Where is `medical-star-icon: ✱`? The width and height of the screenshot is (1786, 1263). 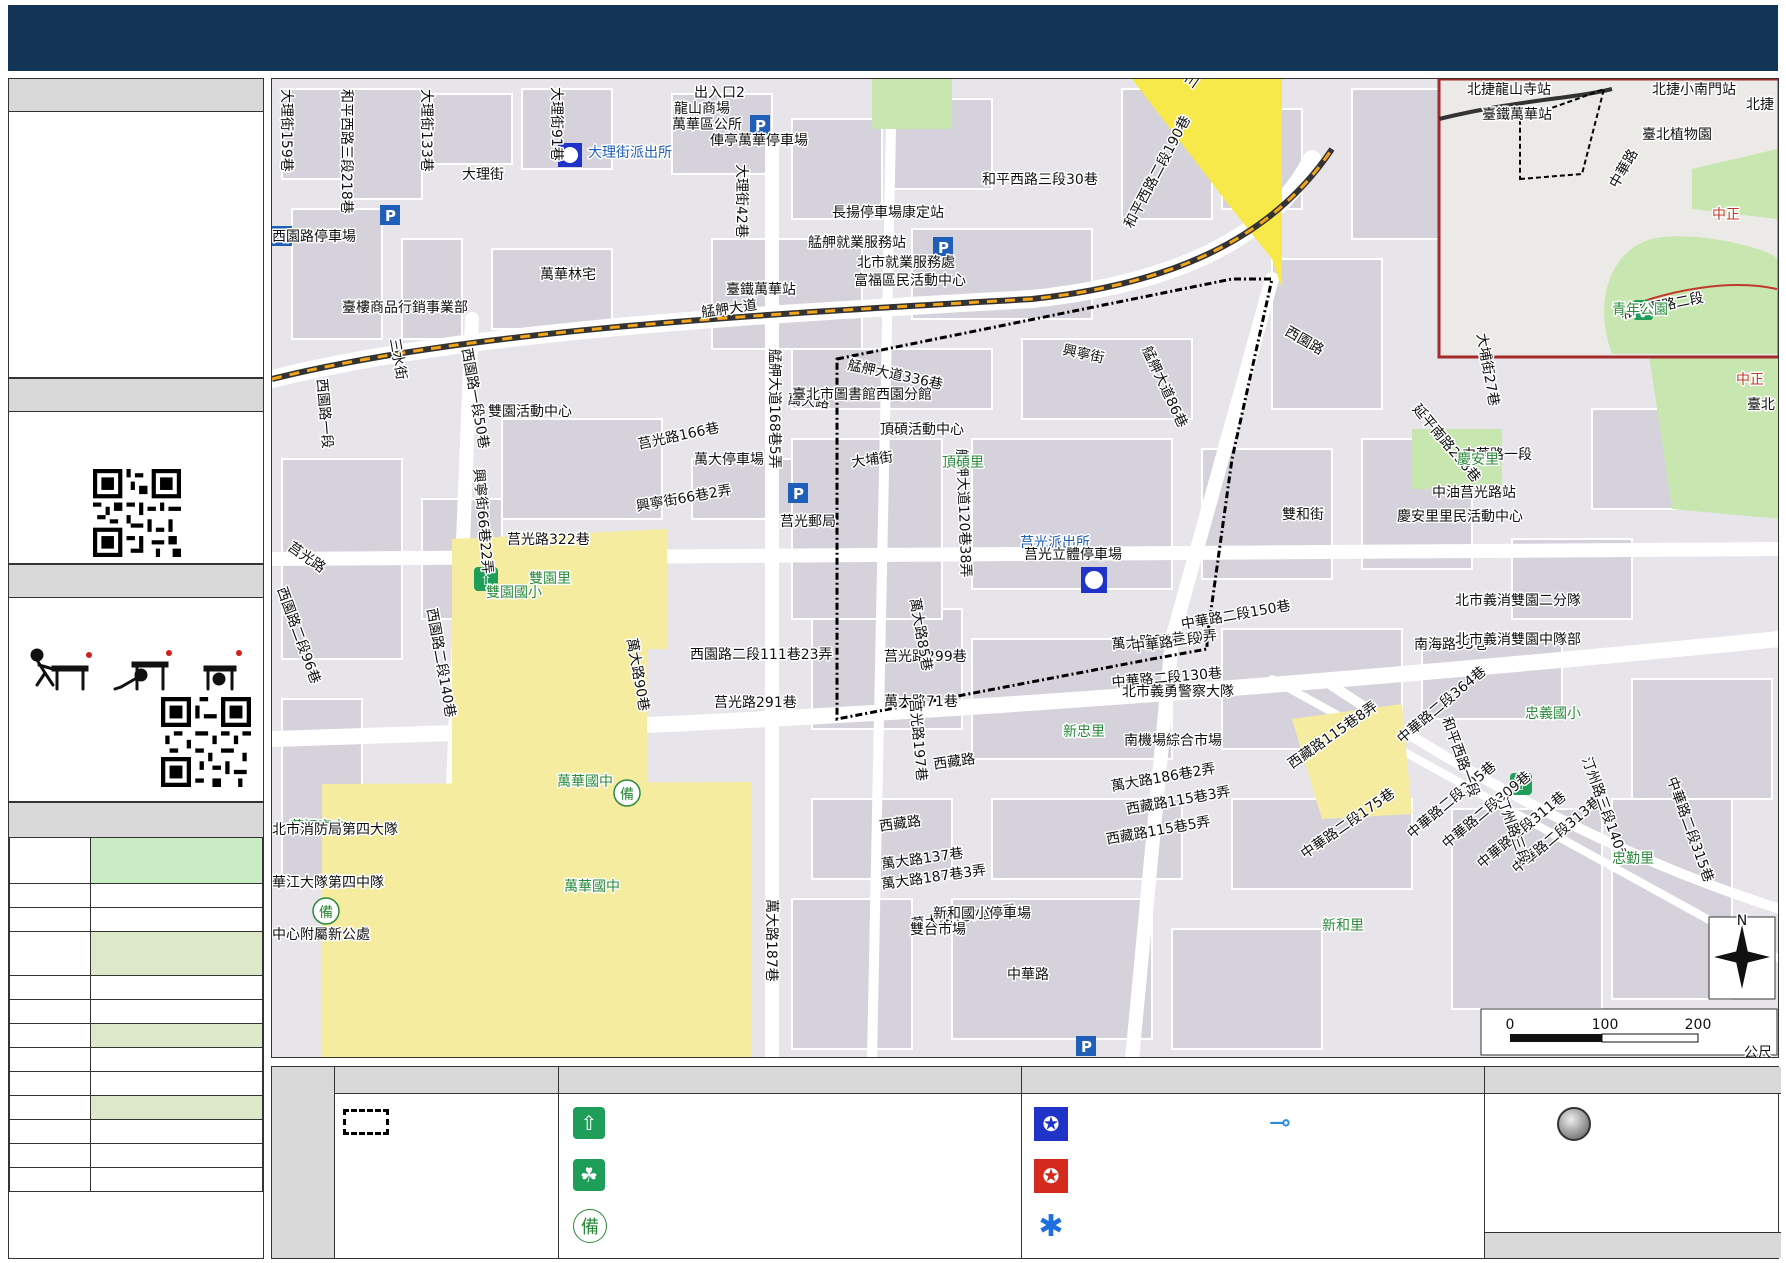
medical-star-icon: ✱ is located at coordinates (1051, 1226).